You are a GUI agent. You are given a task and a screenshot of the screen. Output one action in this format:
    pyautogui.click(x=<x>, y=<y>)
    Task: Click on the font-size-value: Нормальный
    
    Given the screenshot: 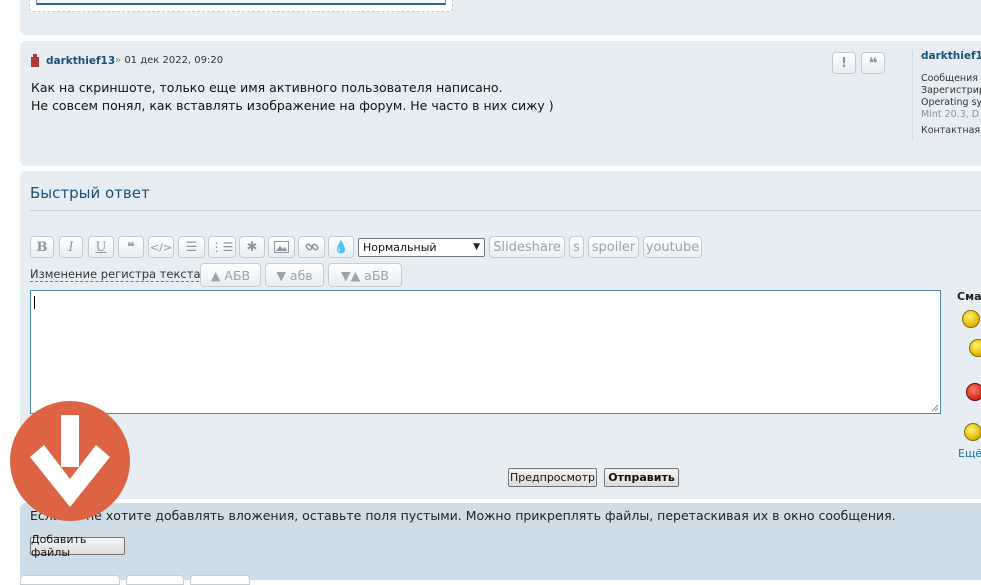 What is the action you would take?
    pyautogui.click(x=400, y=247)
    